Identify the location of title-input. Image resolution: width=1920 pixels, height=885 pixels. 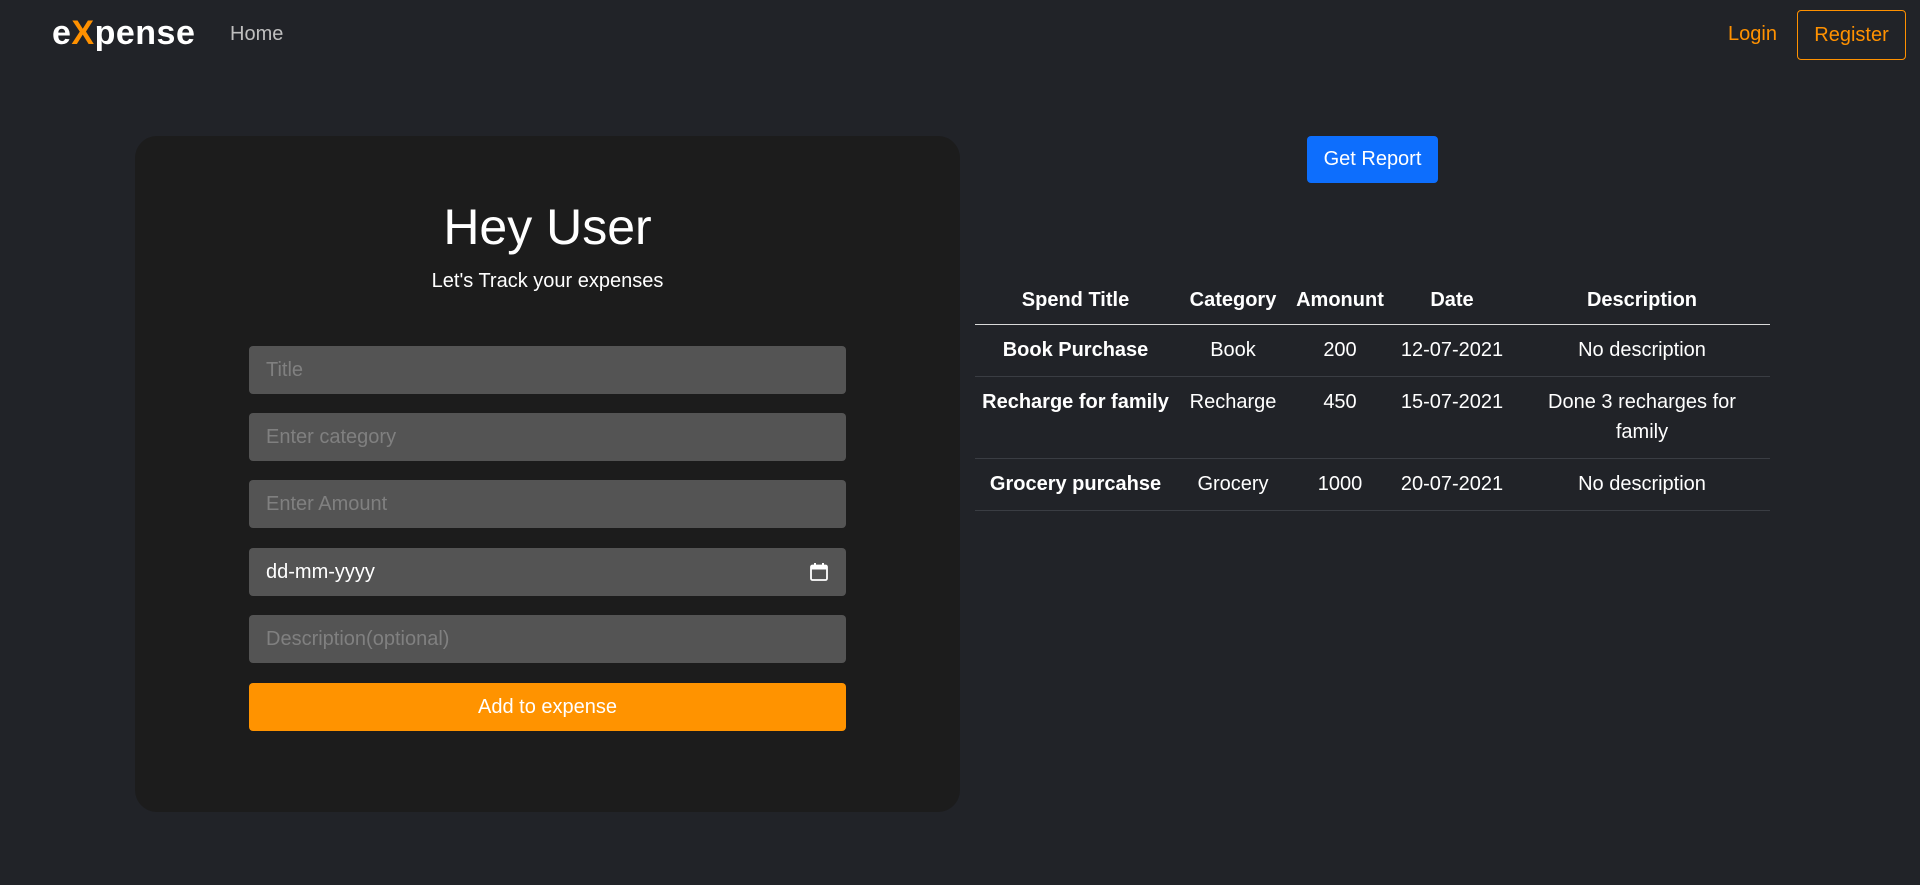
(547, 370).